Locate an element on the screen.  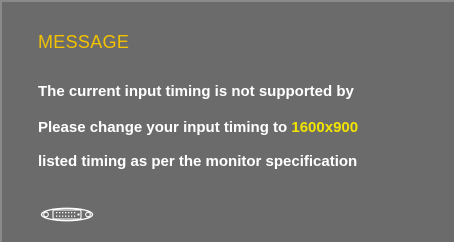
recommended-resolution: 1600x900 is located at coordinates (325, 127).